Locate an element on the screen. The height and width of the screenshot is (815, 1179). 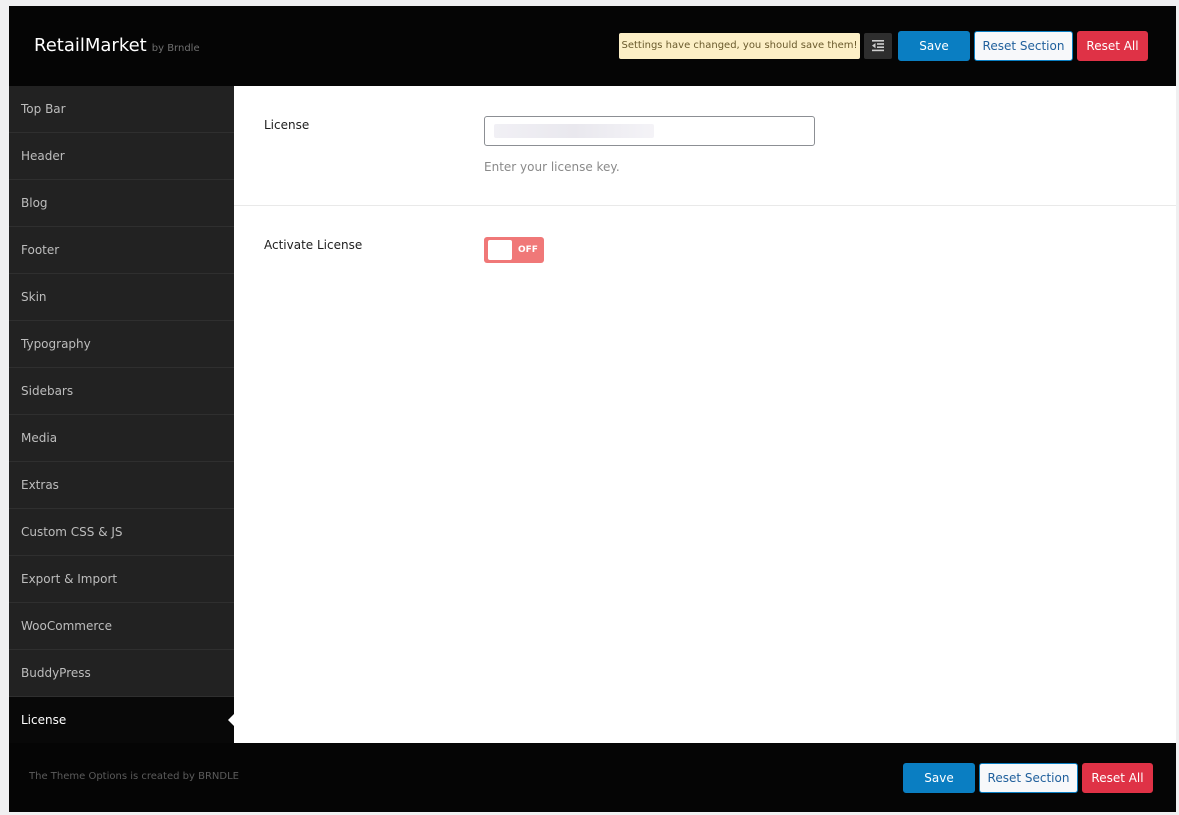
footer-save-button: Save is located at coordinates (939, 778).